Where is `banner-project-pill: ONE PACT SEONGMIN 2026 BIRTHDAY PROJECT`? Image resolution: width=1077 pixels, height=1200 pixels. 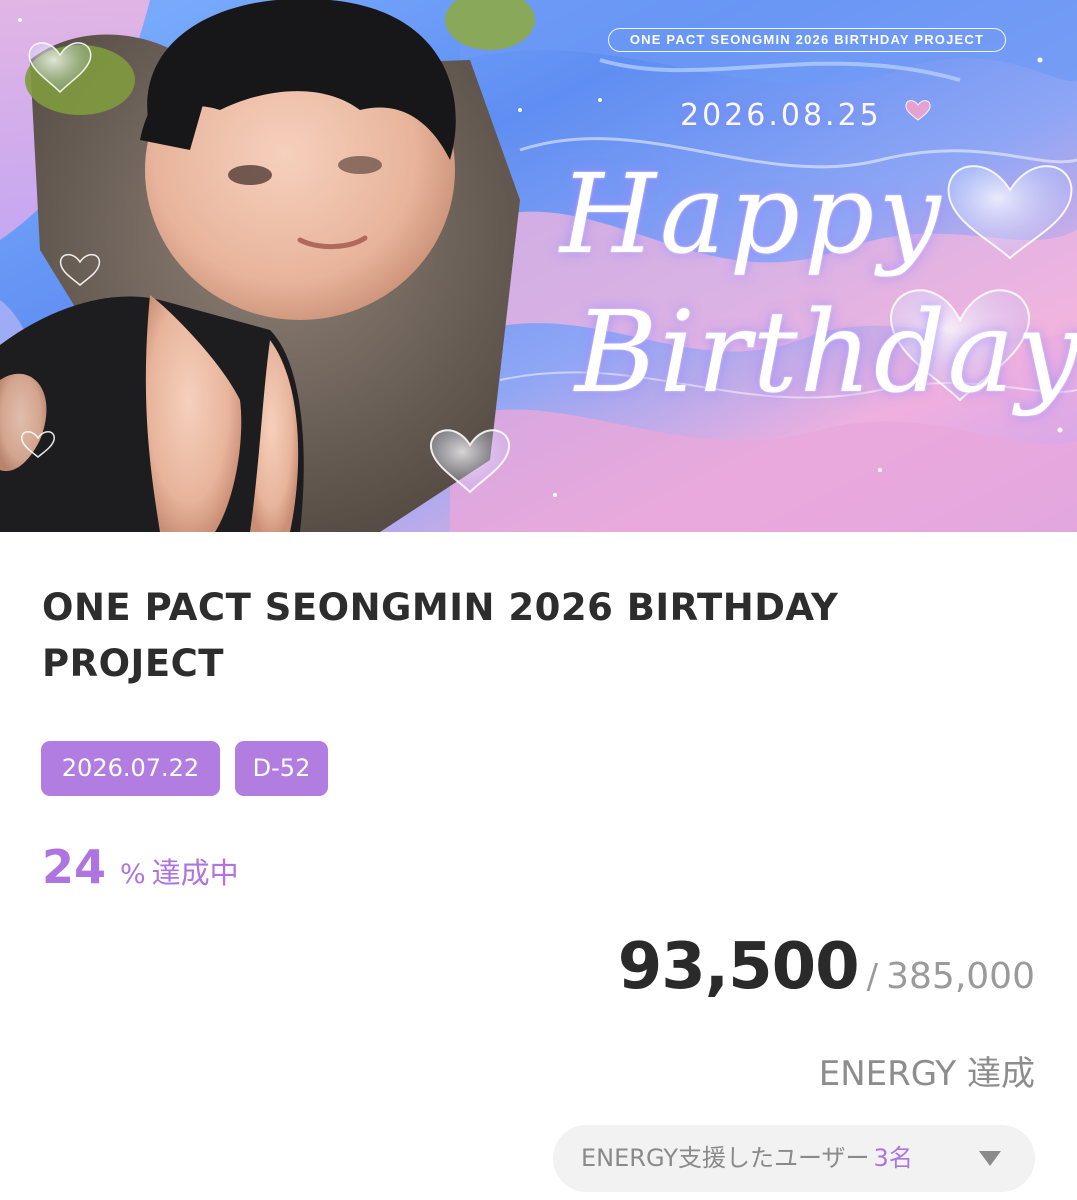
banner-project-pill: ONE PACT SEONGMIN 2026 BIRTHDAY PROJECT is located at coordinates (807, 40).